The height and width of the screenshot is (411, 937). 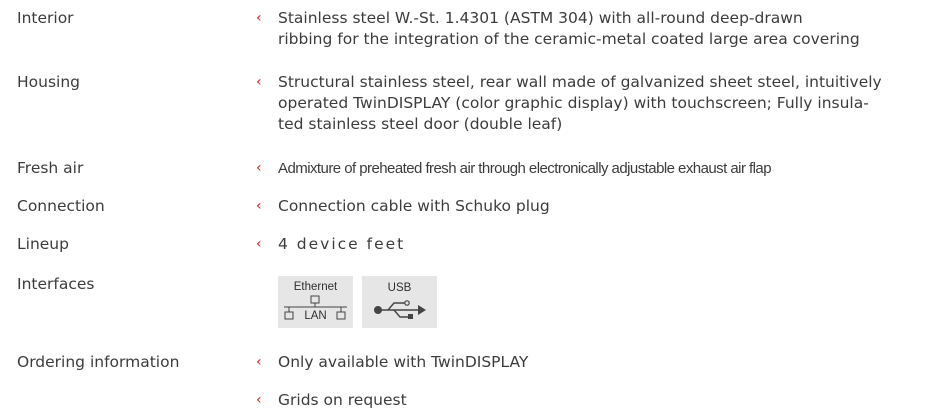 I want to click on usb-icon, so click(x=400, y=309).